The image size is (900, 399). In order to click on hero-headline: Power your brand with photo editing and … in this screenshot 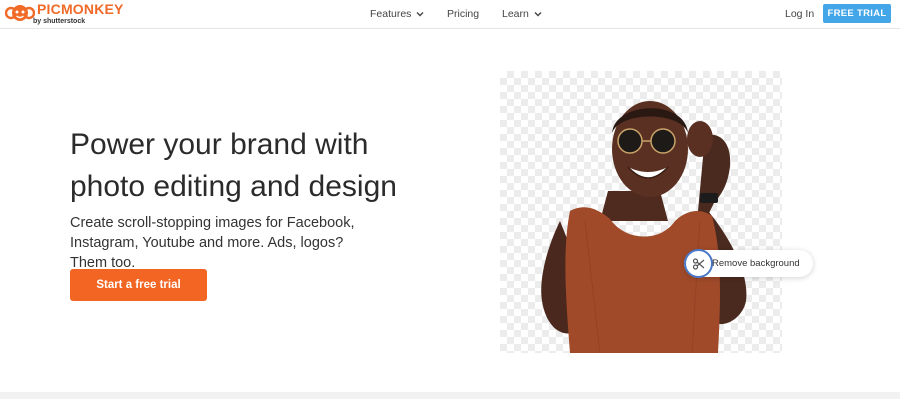, I will do `click(233, 165)`.